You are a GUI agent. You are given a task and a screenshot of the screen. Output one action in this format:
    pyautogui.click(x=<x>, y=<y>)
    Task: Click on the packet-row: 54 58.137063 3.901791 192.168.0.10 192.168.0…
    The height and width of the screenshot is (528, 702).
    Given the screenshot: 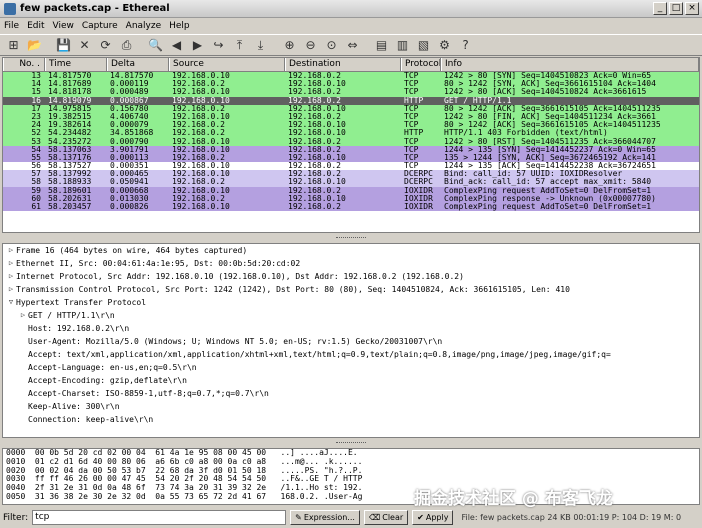 What is the action you would take?
    pyautogui.click(x=351, y=149)
    